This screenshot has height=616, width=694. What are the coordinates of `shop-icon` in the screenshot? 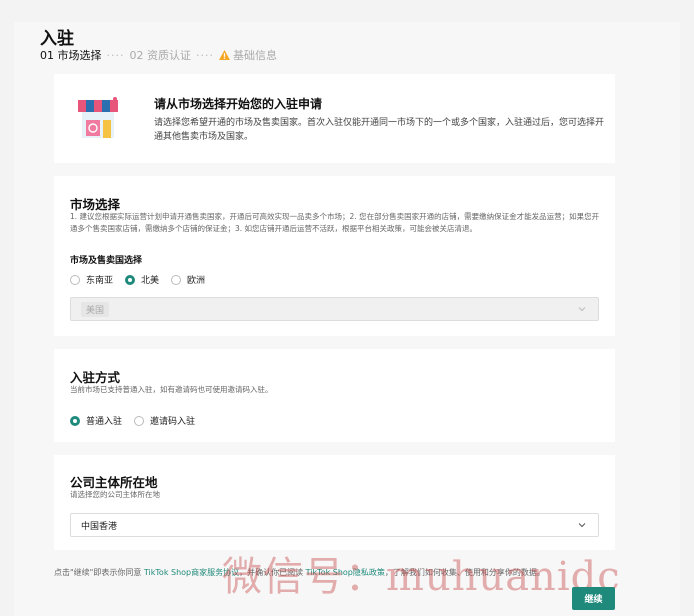 It's located at (98, 117).